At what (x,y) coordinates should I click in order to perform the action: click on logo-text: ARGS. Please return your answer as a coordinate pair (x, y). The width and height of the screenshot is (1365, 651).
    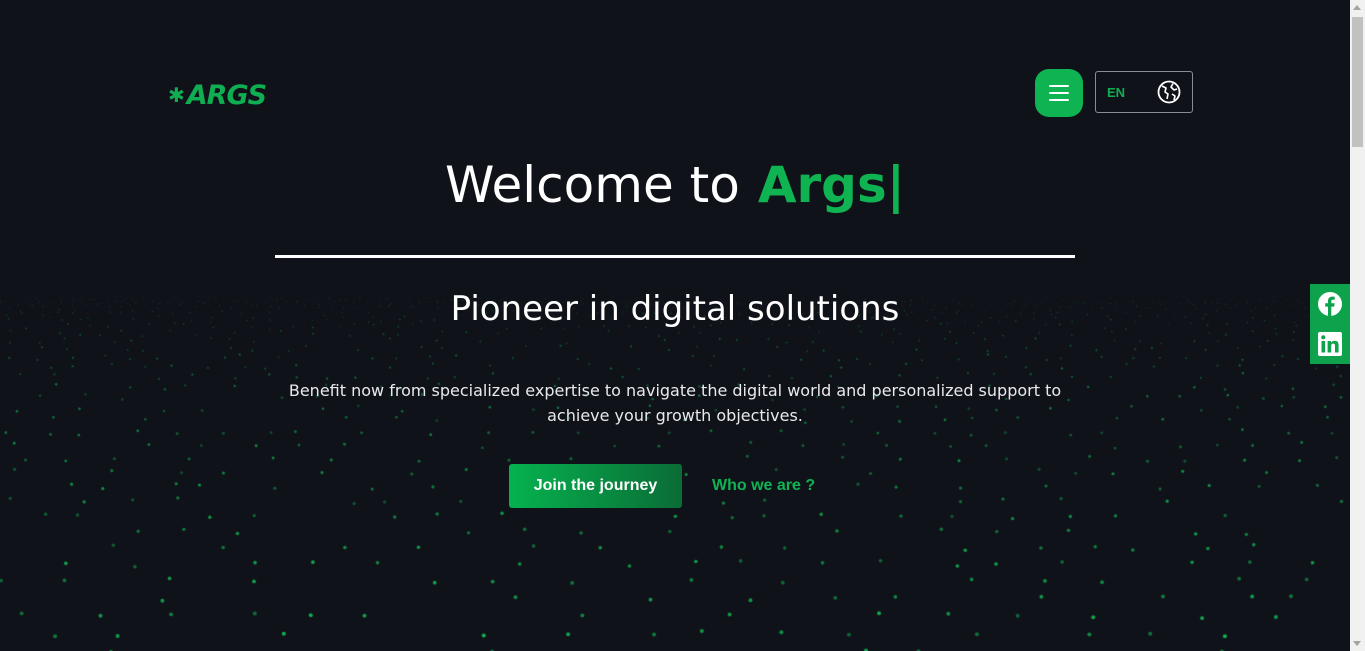
    Looking at the image, I should click on (226, 95).